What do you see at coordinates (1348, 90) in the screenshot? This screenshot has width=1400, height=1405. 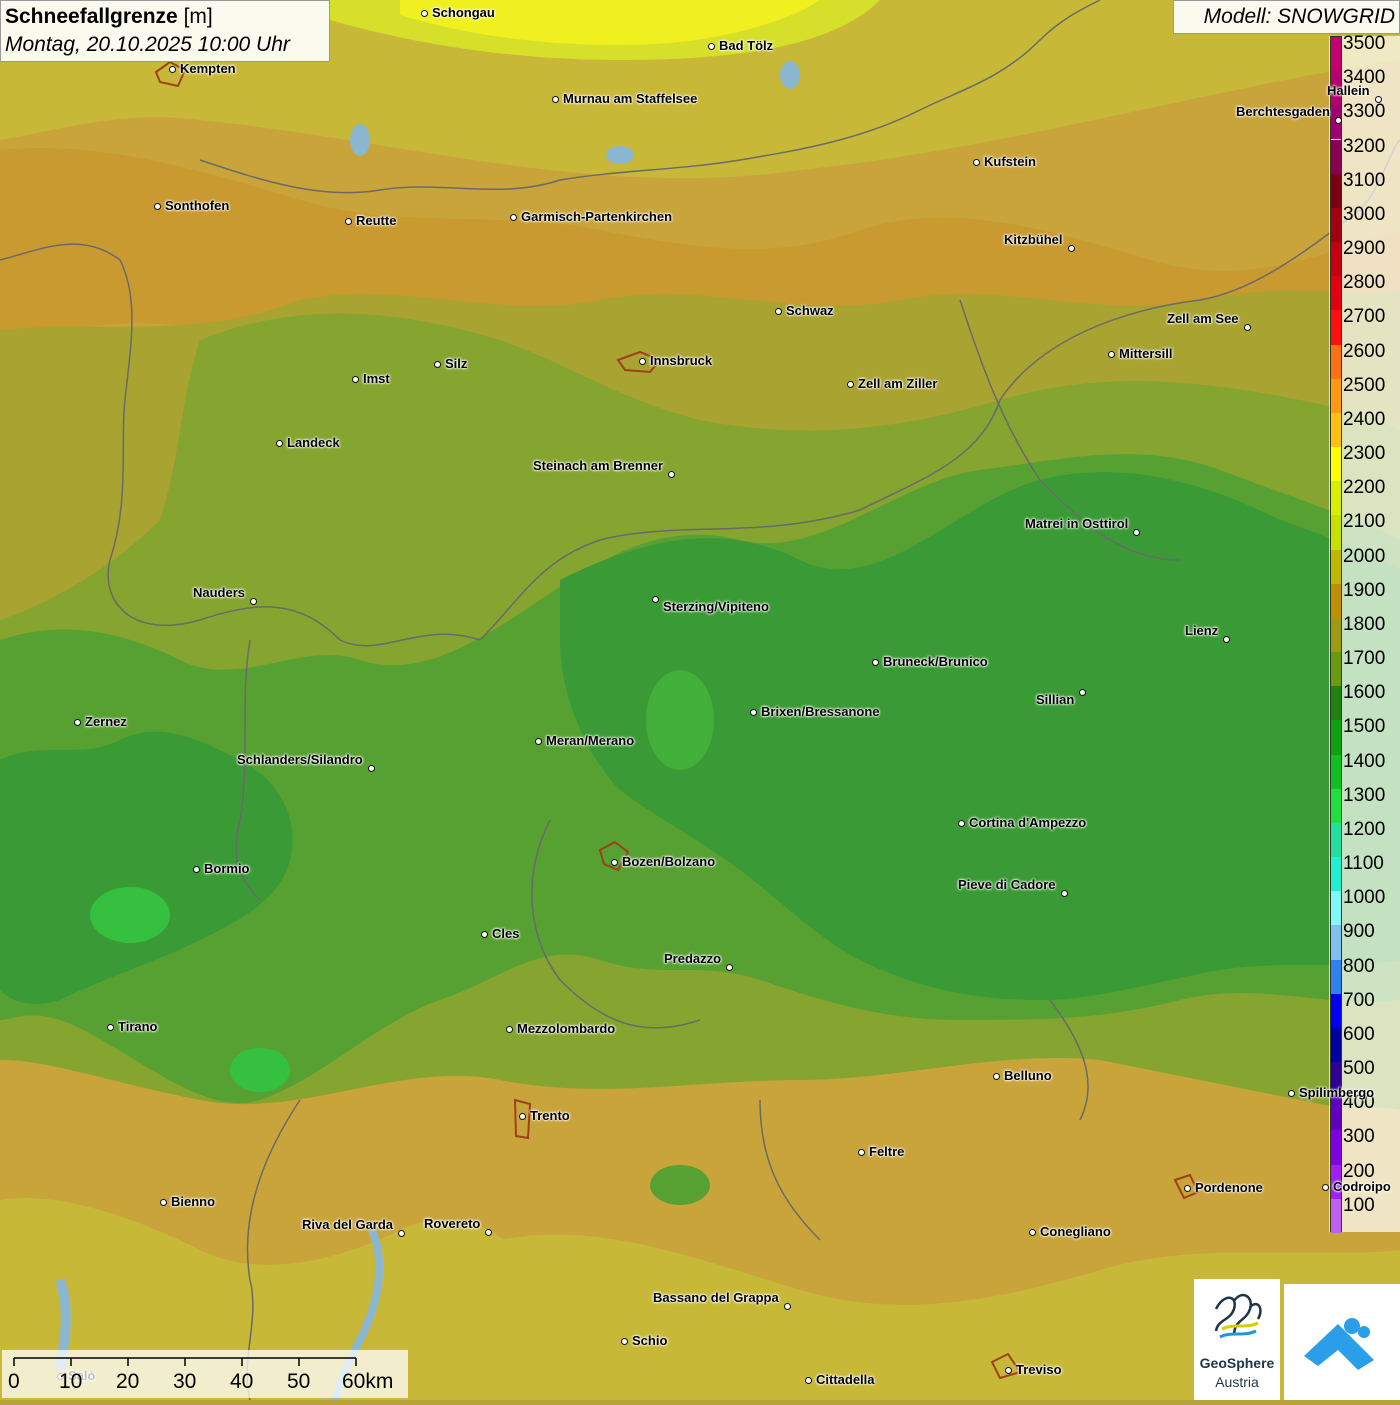 I see `city-label: Hallein` at bounding box center [1348, 90].